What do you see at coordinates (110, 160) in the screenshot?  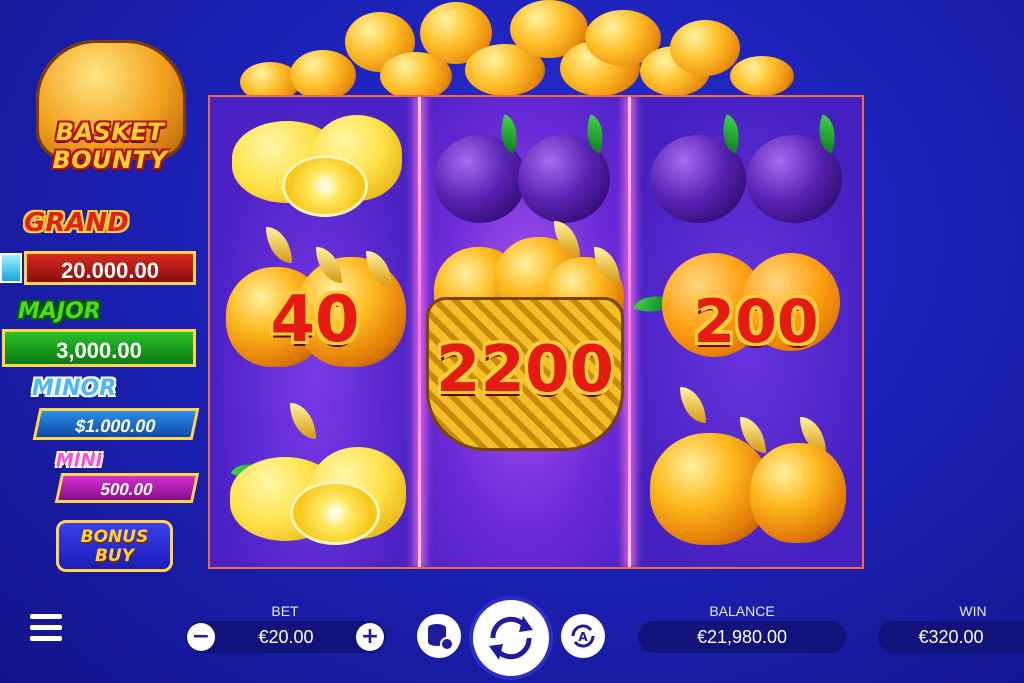 I see `logo-title-line2: BOUNTY` at bounding box center [110, 160].